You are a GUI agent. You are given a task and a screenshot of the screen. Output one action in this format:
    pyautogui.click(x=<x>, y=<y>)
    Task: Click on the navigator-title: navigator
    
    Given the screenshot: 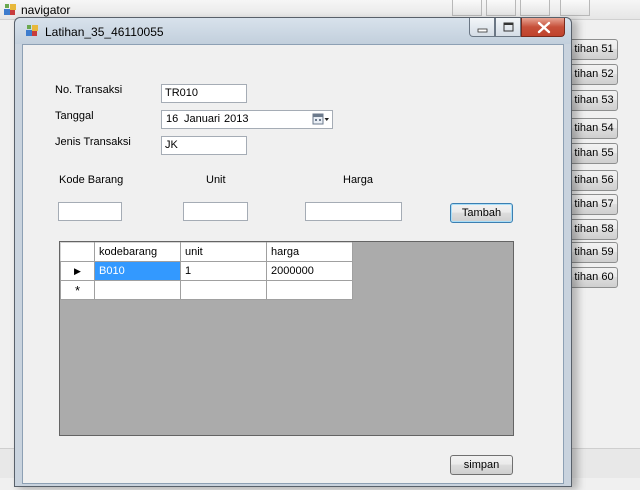 What is the action you would take?
    pyautogui.click(x=46, y=10)
    